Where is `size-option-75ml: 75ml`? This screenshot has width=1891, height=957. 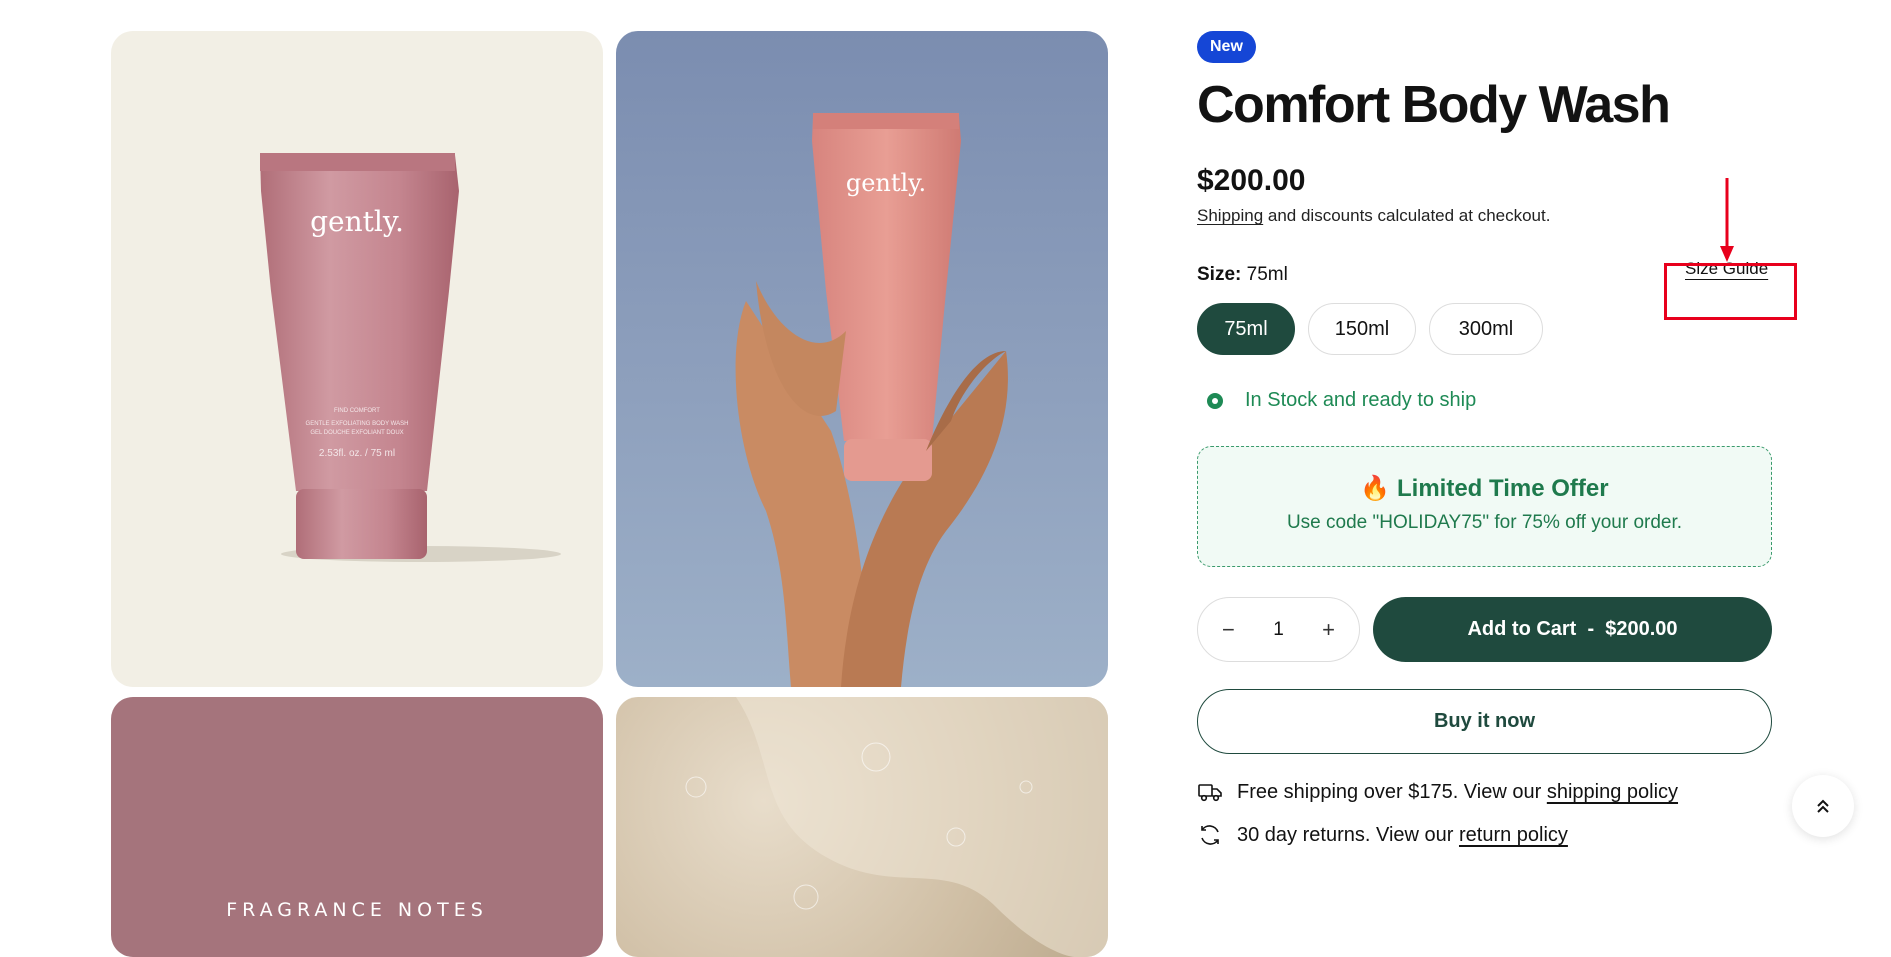 size-option-75ml: 75ml is located at coordinates (1246, 329).